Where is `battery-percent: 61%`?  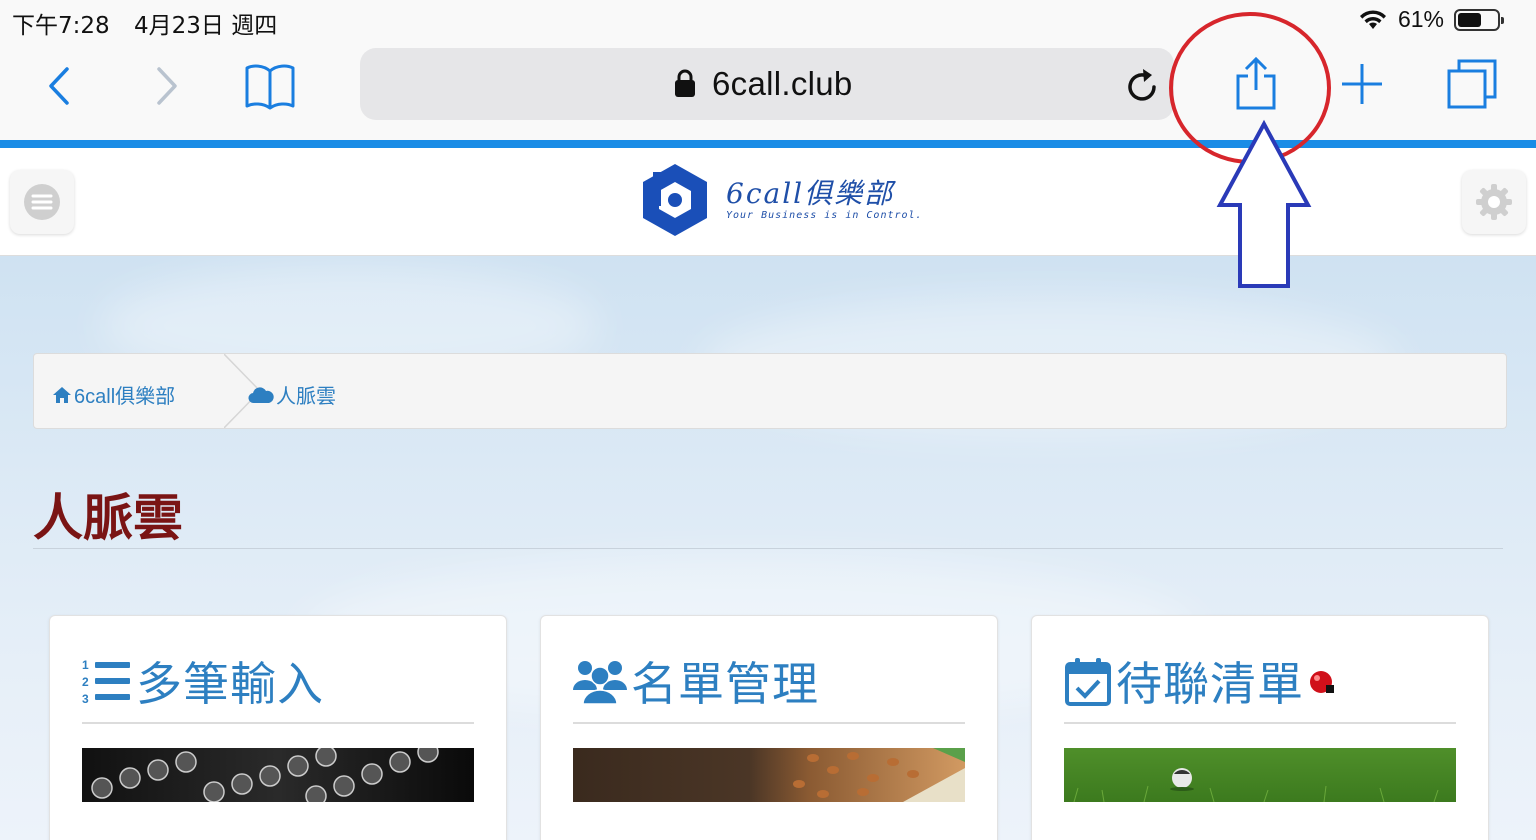 battery-percent: 61% is located at coordinates (1420, 19).